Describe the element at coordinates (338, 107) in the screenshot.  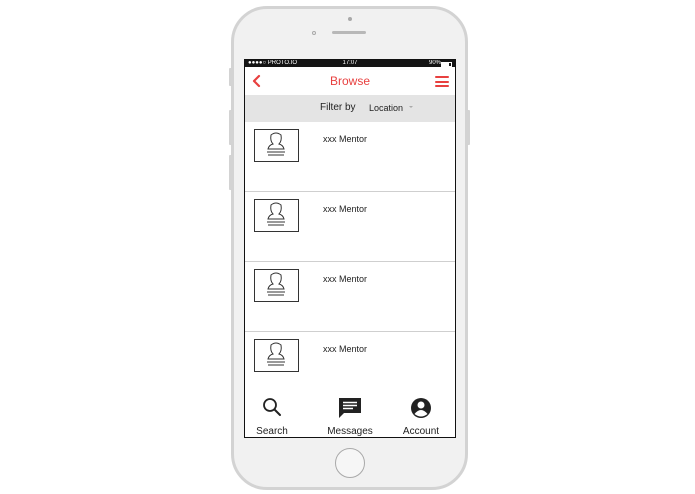
I see `filter-label: Filter by` at that location.